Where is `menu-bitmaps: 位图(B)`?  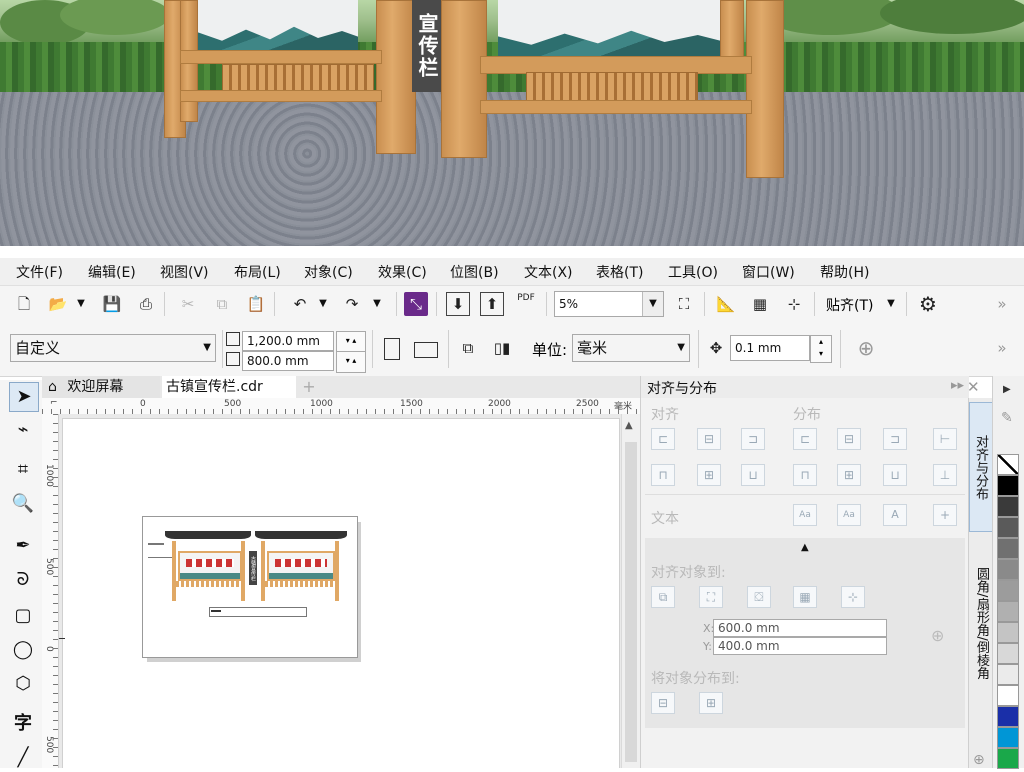
menu-bitmaps: 位图(B) is located at coordinates (474, 272).